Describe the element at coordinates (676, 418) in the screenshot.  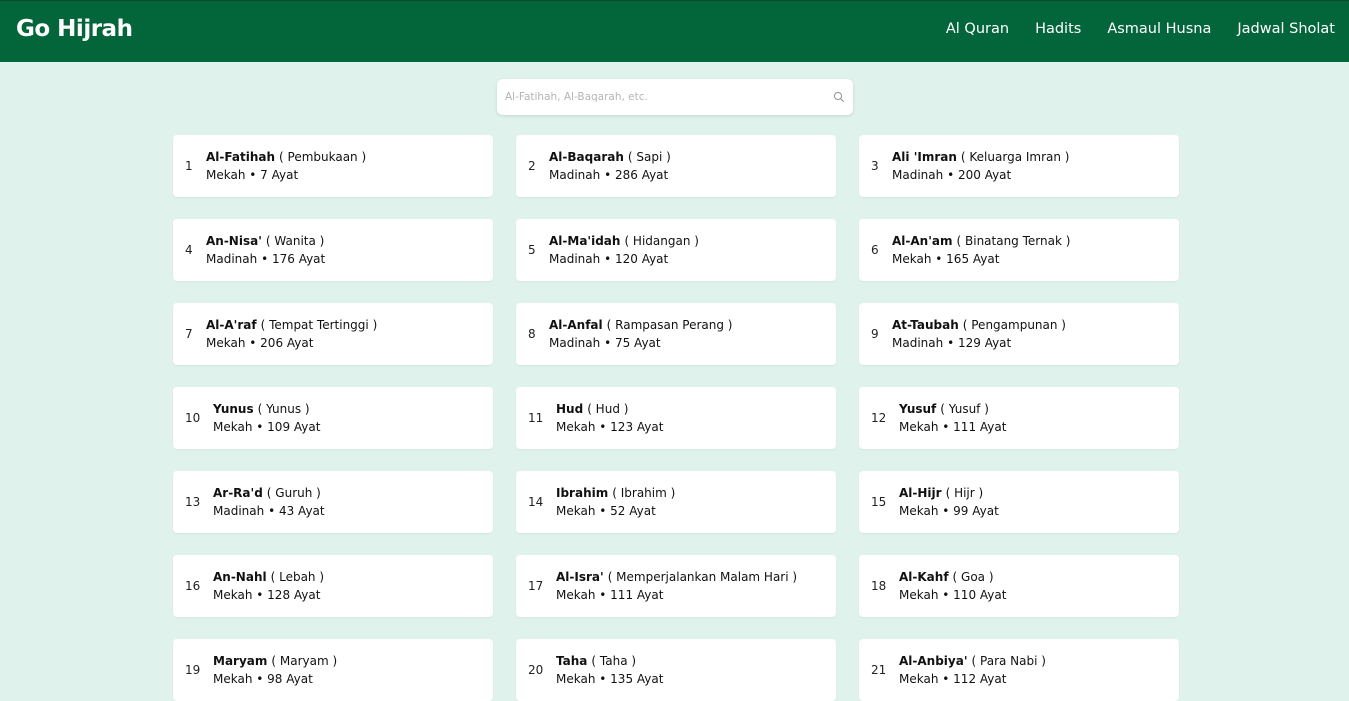
I see `surah-card: 11 Hud( Hud ) Mekah • 123 Ayat` at that location.